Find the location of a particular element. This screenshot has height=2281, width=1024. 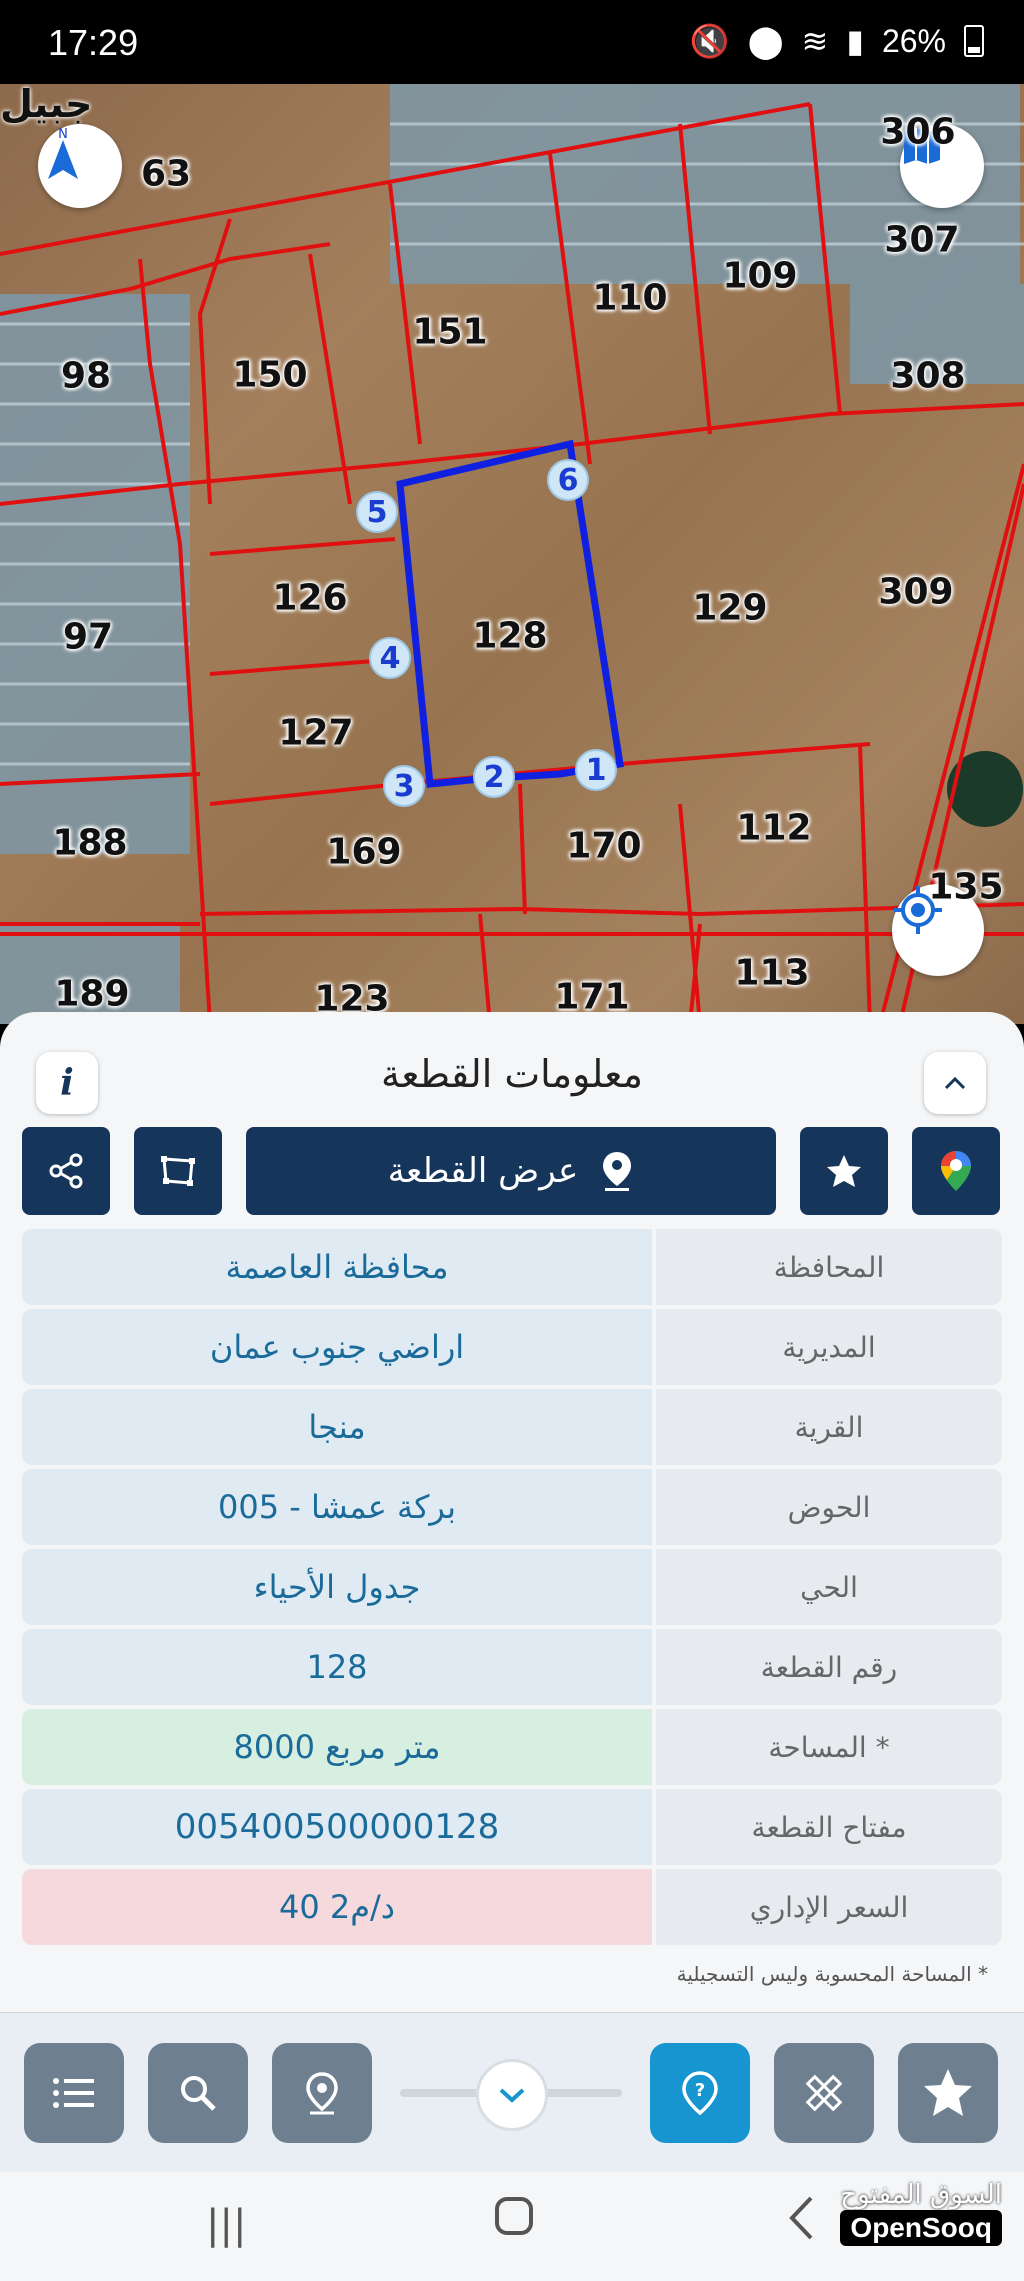

parcel-label: 188 is located at coordinates (89, 843).